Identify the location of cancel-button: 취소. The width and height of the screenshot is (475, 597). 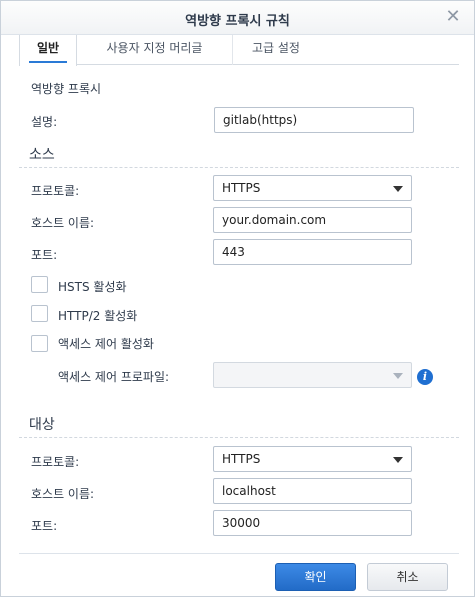
(407, 577).